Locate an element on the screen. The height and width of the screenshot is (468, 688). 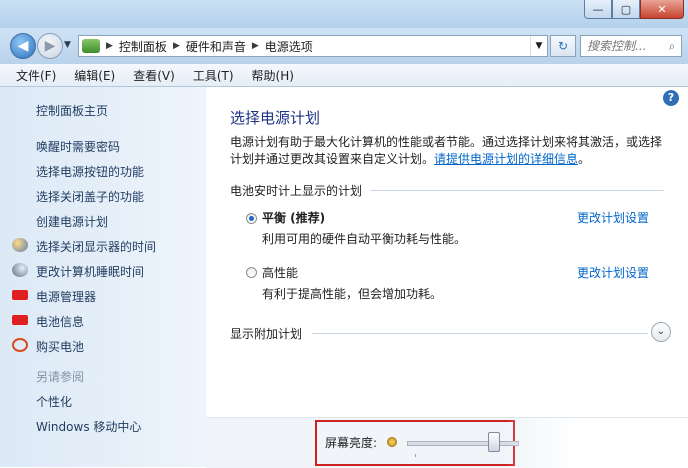
display-off-time-link: 选择关闭显示器的时间 is located at coordinates (96, 246).